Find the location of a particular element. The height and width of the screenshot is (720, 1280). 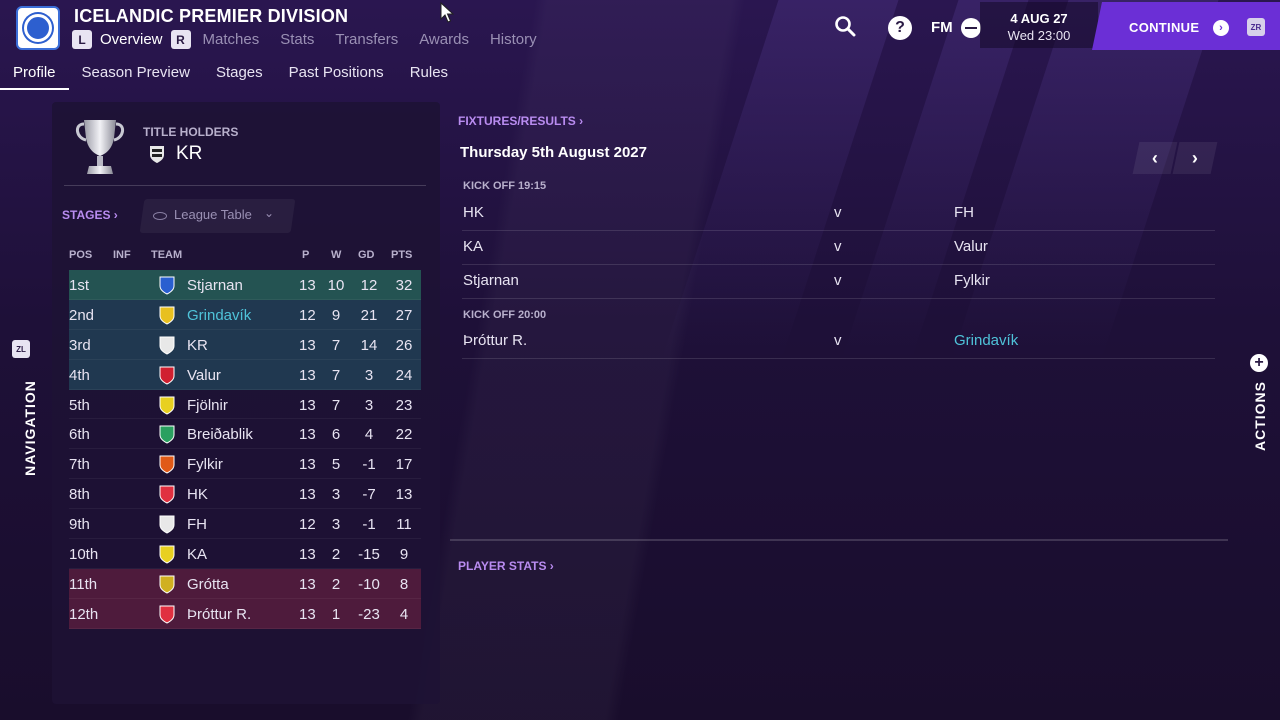

table-row: 11th Grótta 13 2 -10 8 is located at coordinates (245, 583).